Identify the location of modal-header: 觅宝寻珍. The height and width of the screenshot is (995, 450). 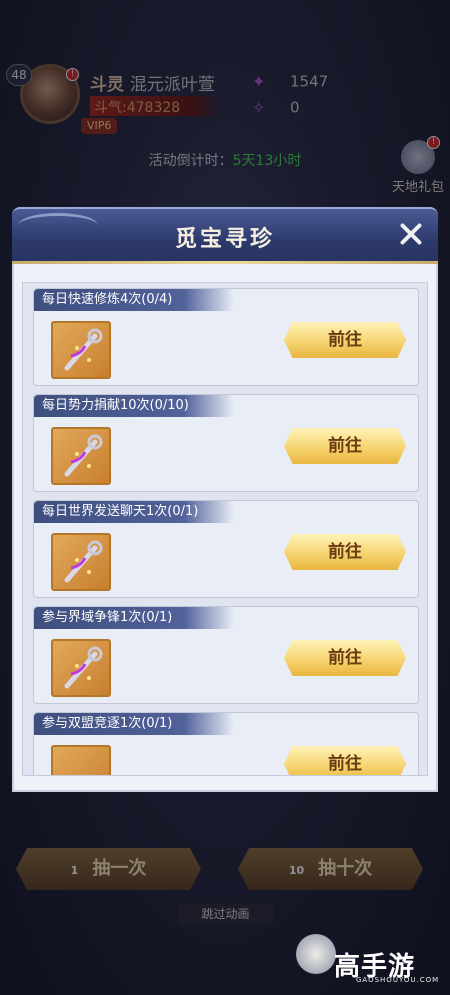
(225, 234).